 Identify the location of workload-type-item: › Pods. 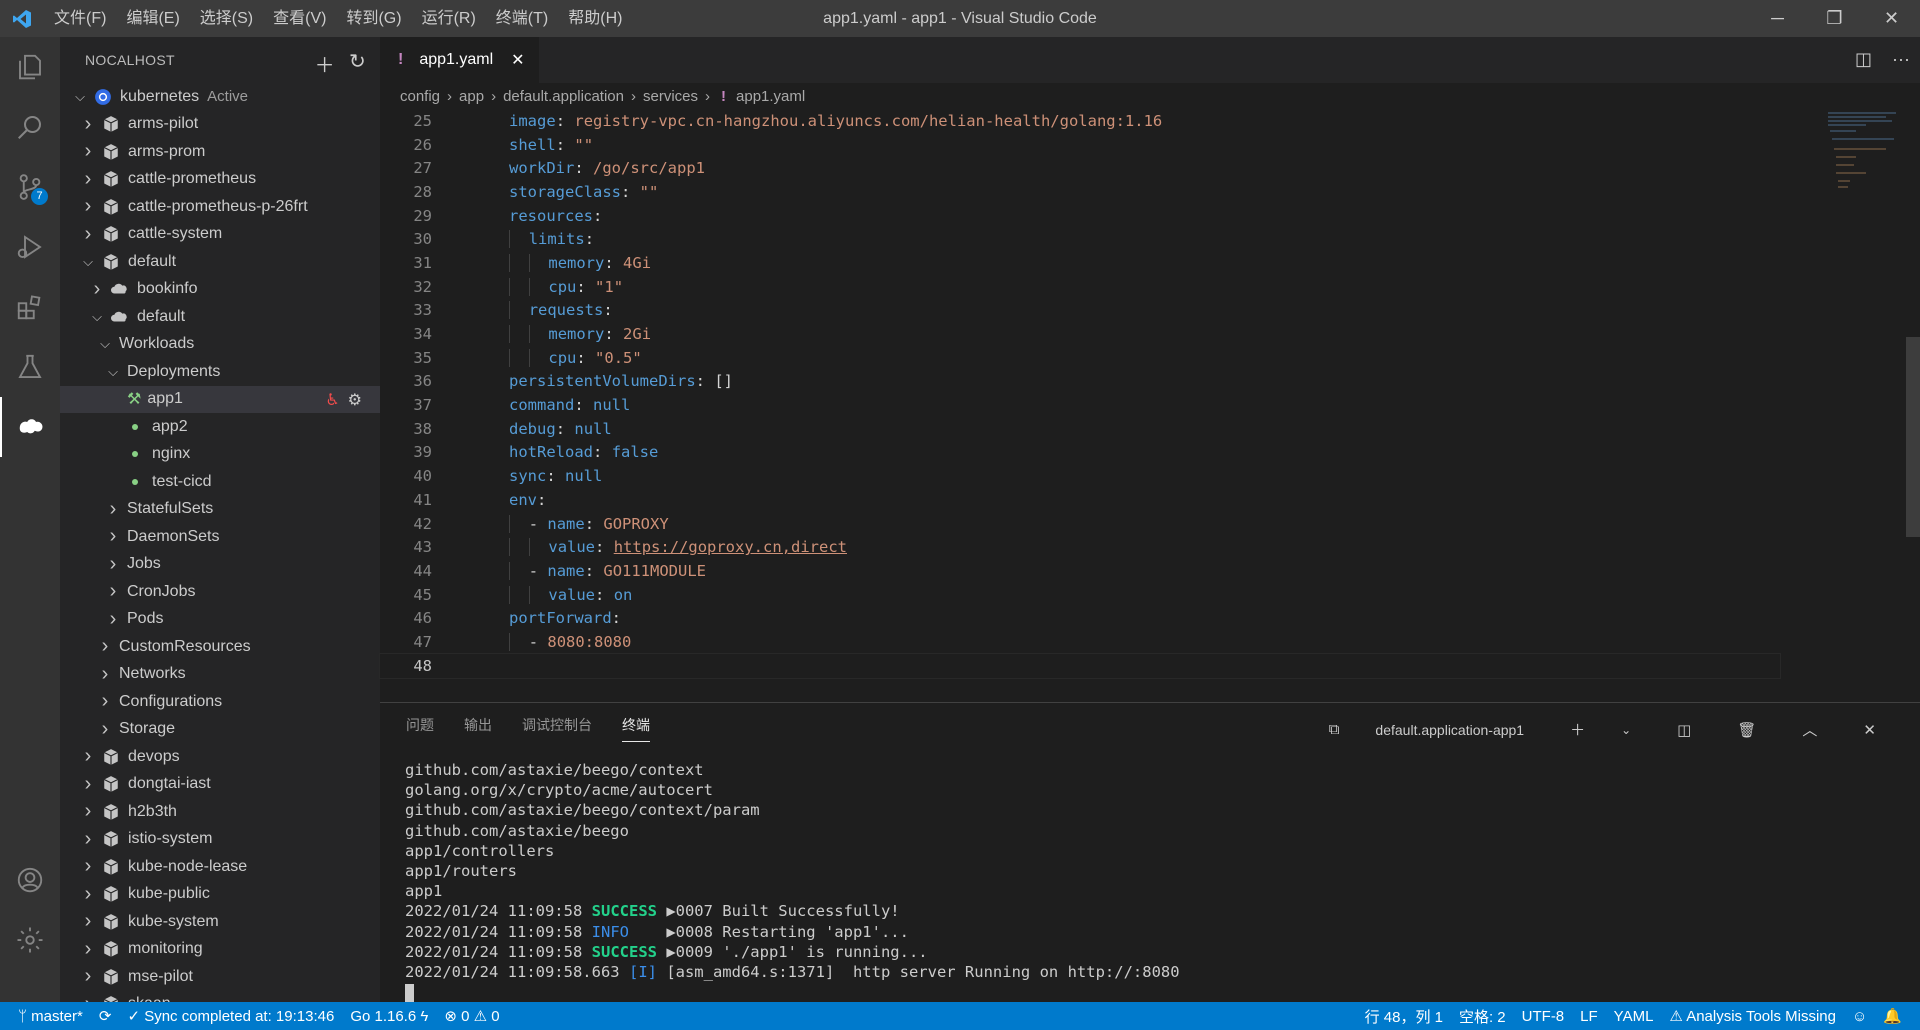
(220, 620).